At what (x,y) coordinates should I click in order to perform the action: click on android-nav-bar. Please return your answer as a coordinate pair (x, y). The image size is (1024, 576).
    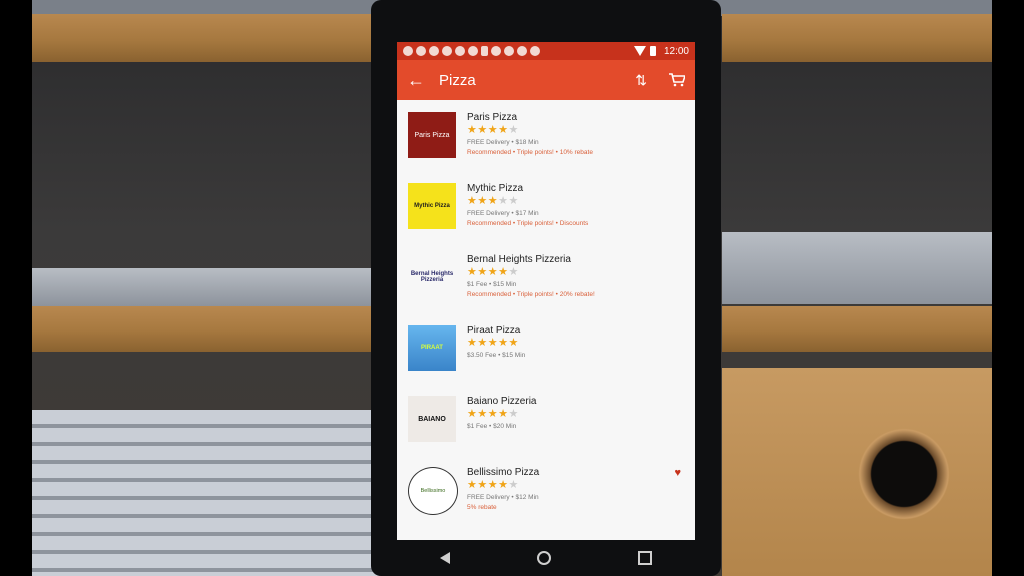
    Looking at the image, I should click on (546, 558).